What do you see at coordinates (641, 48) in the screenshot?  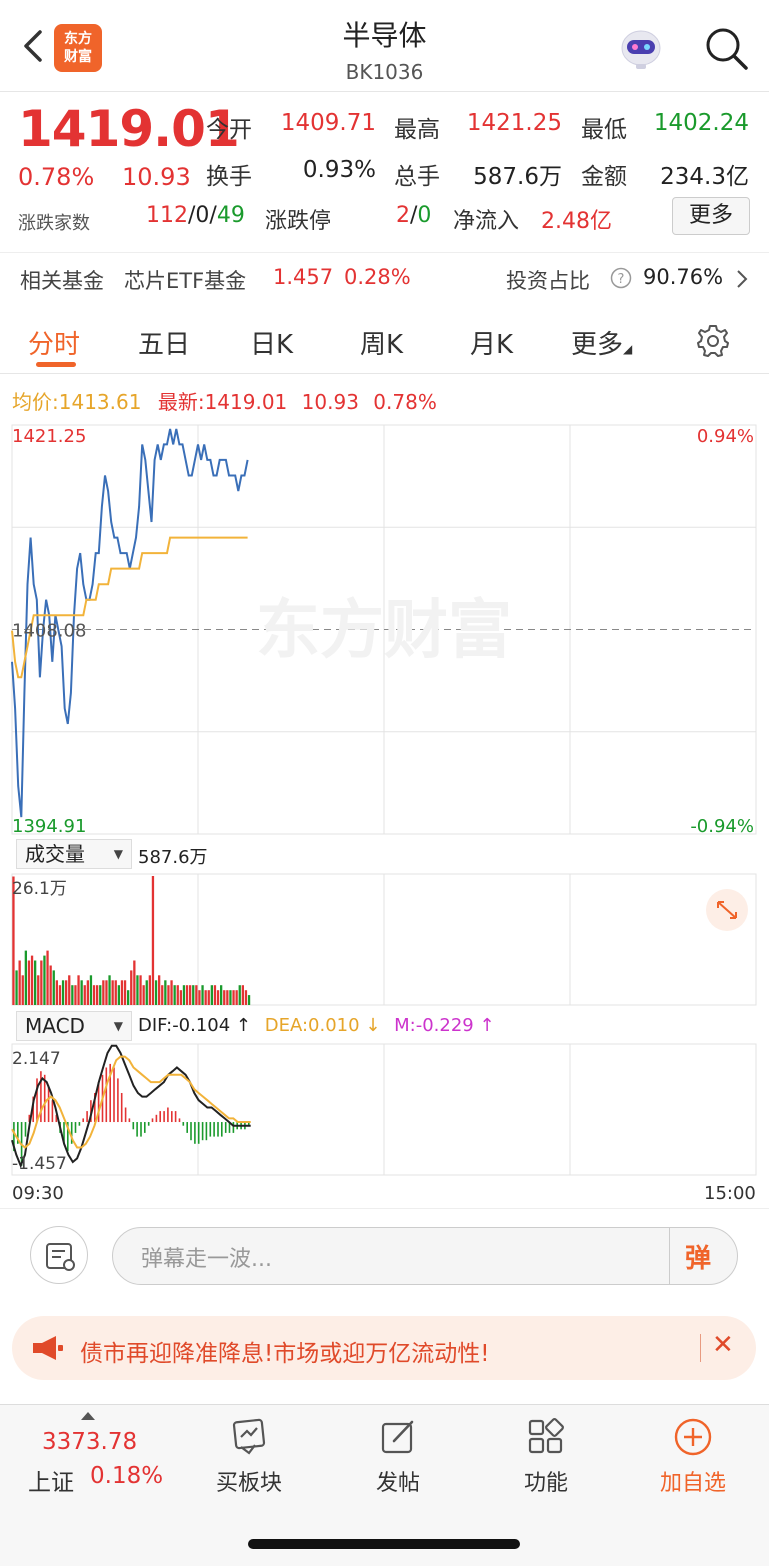 I see `robot-assistant-icon` at bounding box center [641, 48].